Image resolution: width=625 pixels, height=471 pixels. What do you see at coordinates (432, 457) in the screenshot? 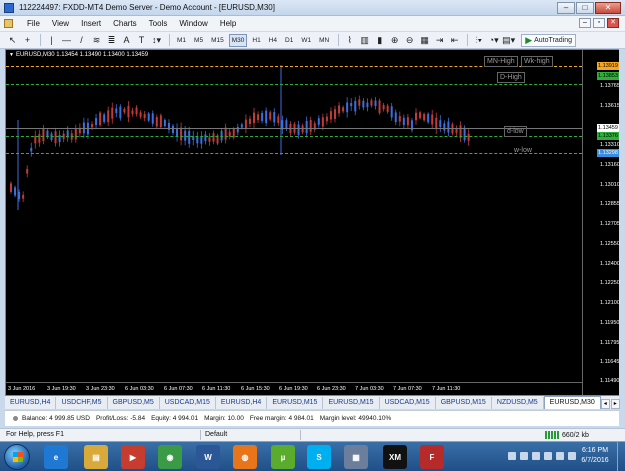
I see `fxdd-icon: F` at bounding box center [432, 457].